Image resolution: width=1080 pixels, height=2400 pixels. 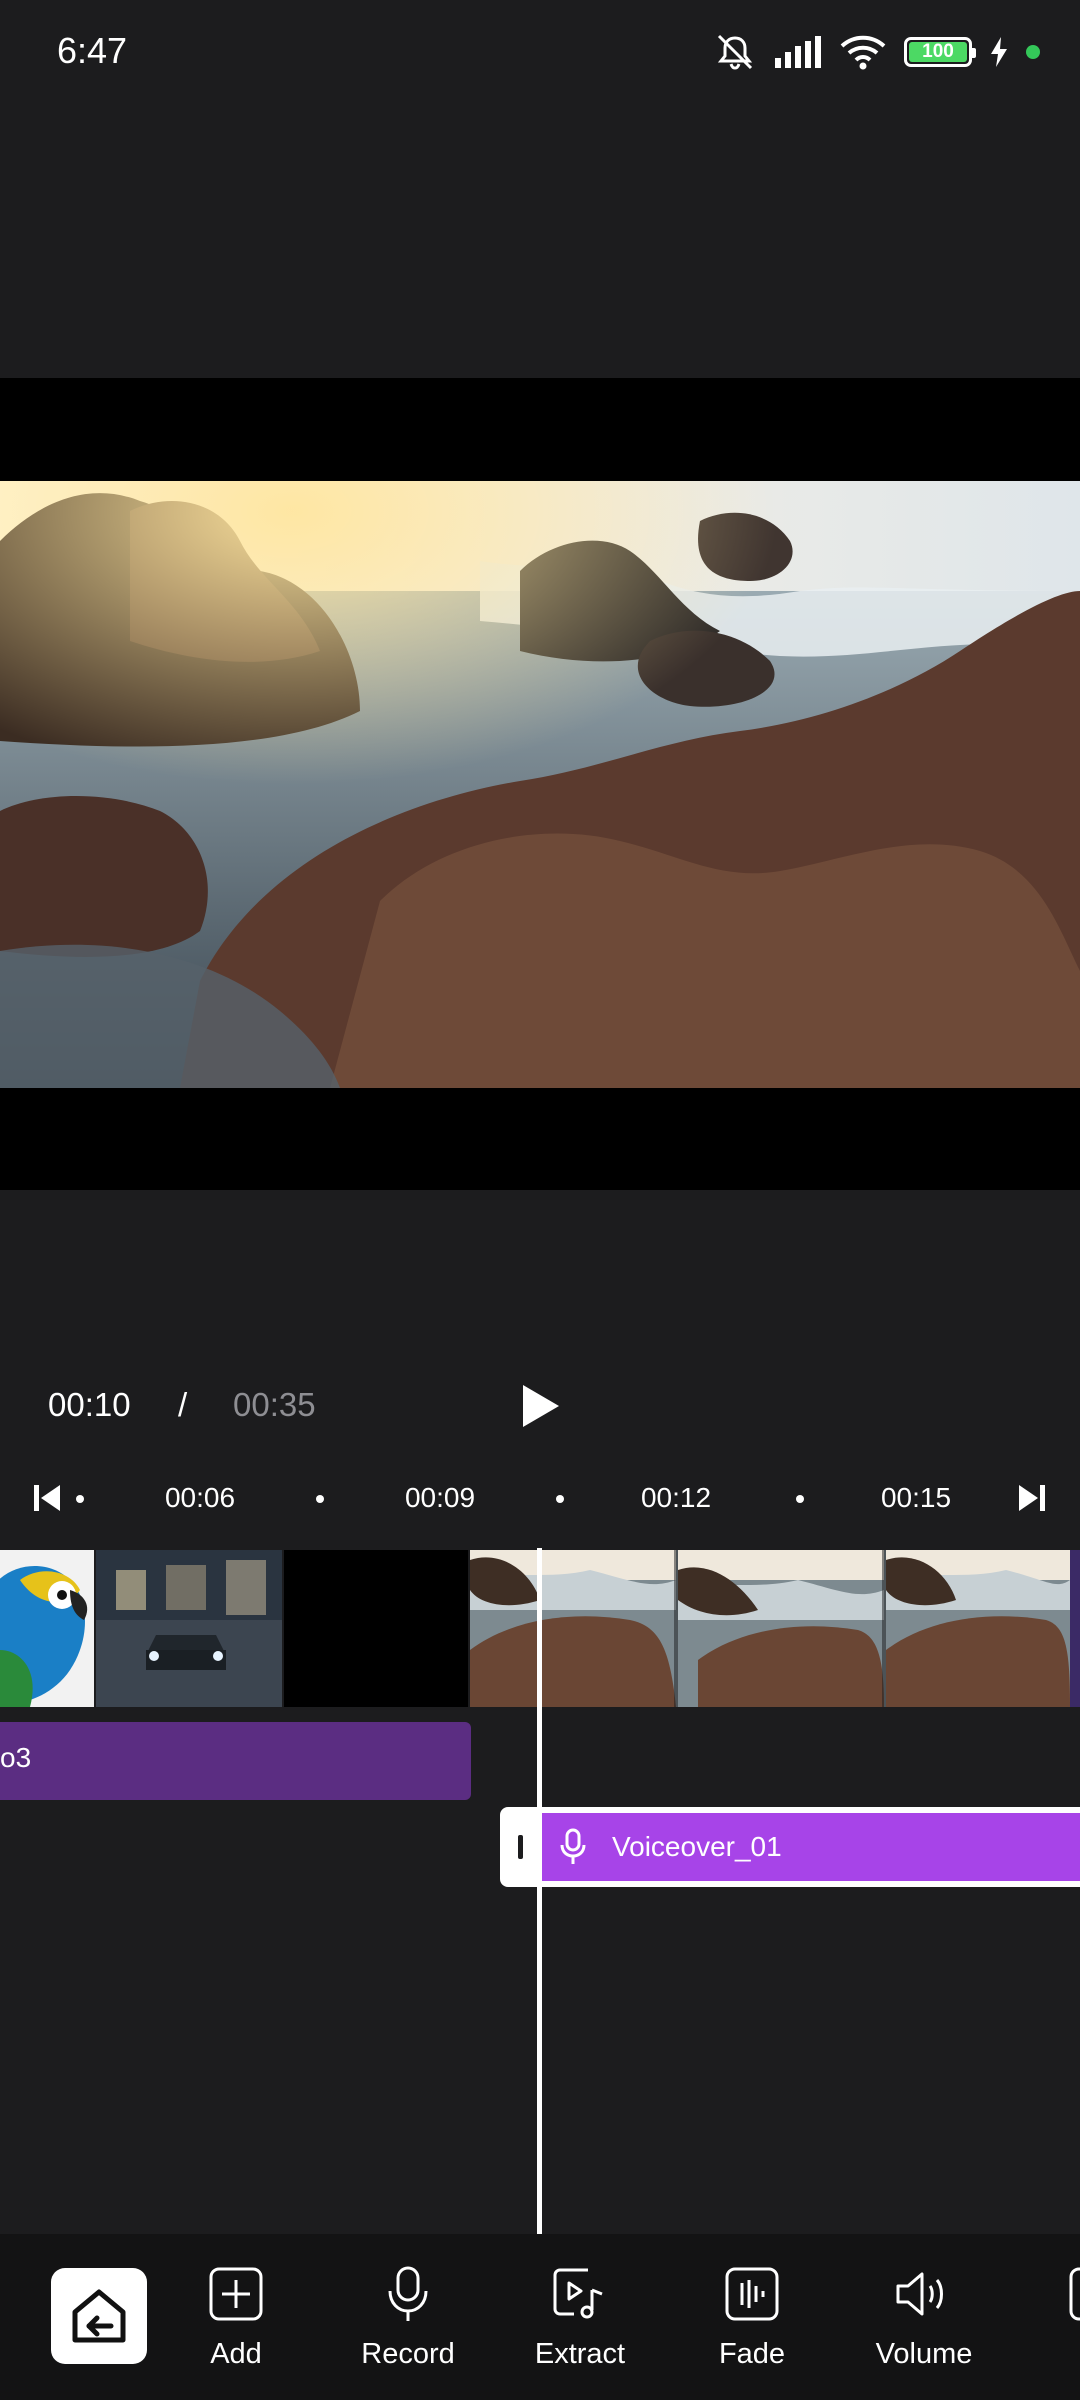 I want to click on clip-car-night, so click(x=189, y=1628).